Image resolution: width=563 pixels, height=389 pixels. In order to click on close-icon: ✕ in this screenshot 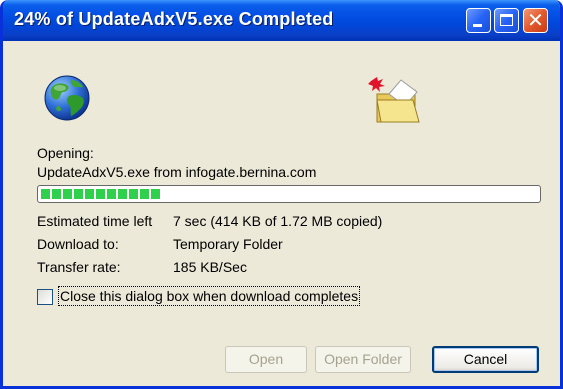, I will do `click(535, 20)`.